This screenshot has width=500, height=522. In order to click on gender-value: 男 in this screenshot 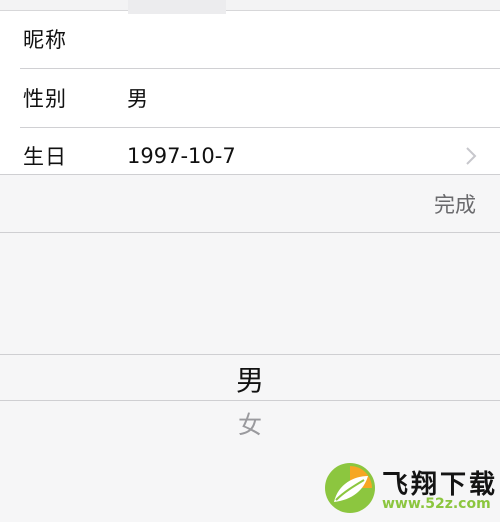, I will do `click(137, 99)`.